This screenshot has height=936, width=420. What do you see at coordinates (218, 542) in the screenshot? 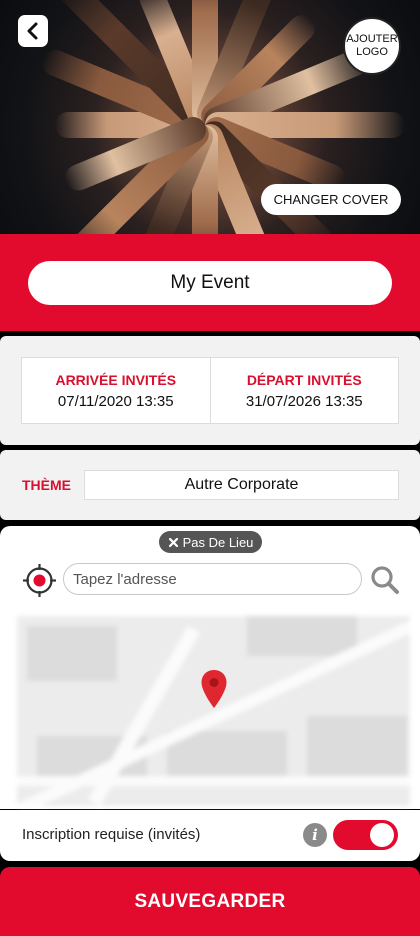
I see `no-place-label: Pas De Lieu` at bounding box center [218, 542].